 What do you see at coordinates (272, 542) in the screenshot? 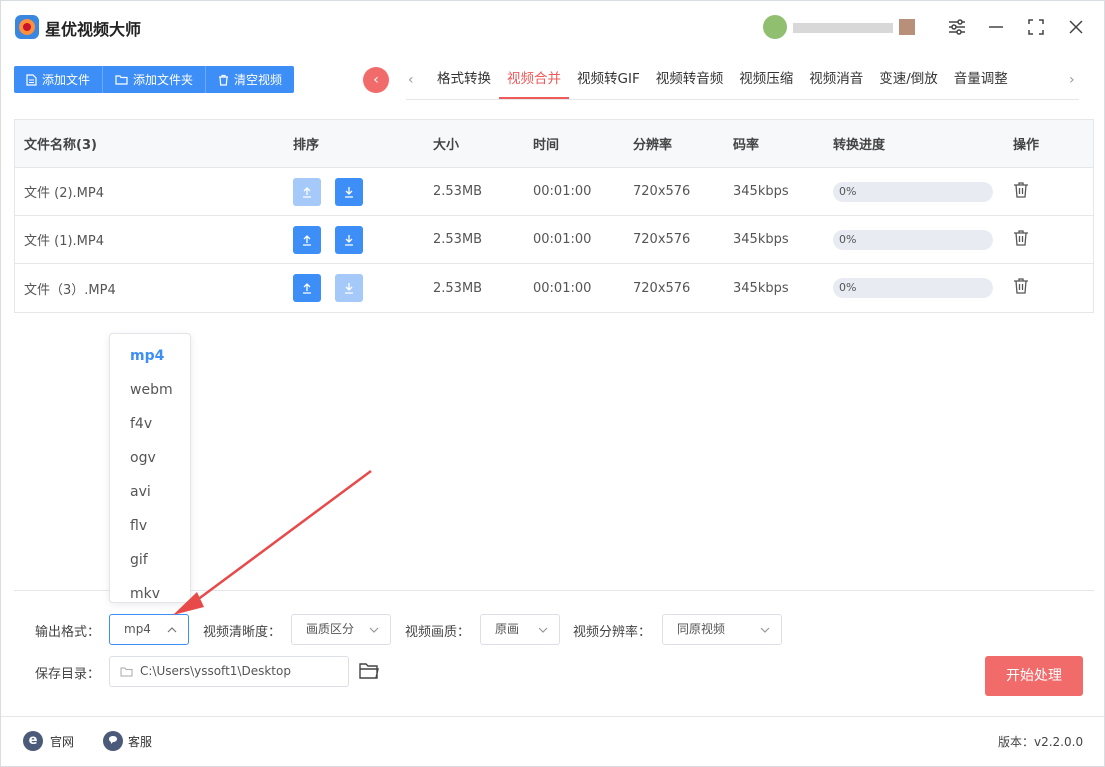
I see `annotation-arrow` at bounding box center [272, 542].